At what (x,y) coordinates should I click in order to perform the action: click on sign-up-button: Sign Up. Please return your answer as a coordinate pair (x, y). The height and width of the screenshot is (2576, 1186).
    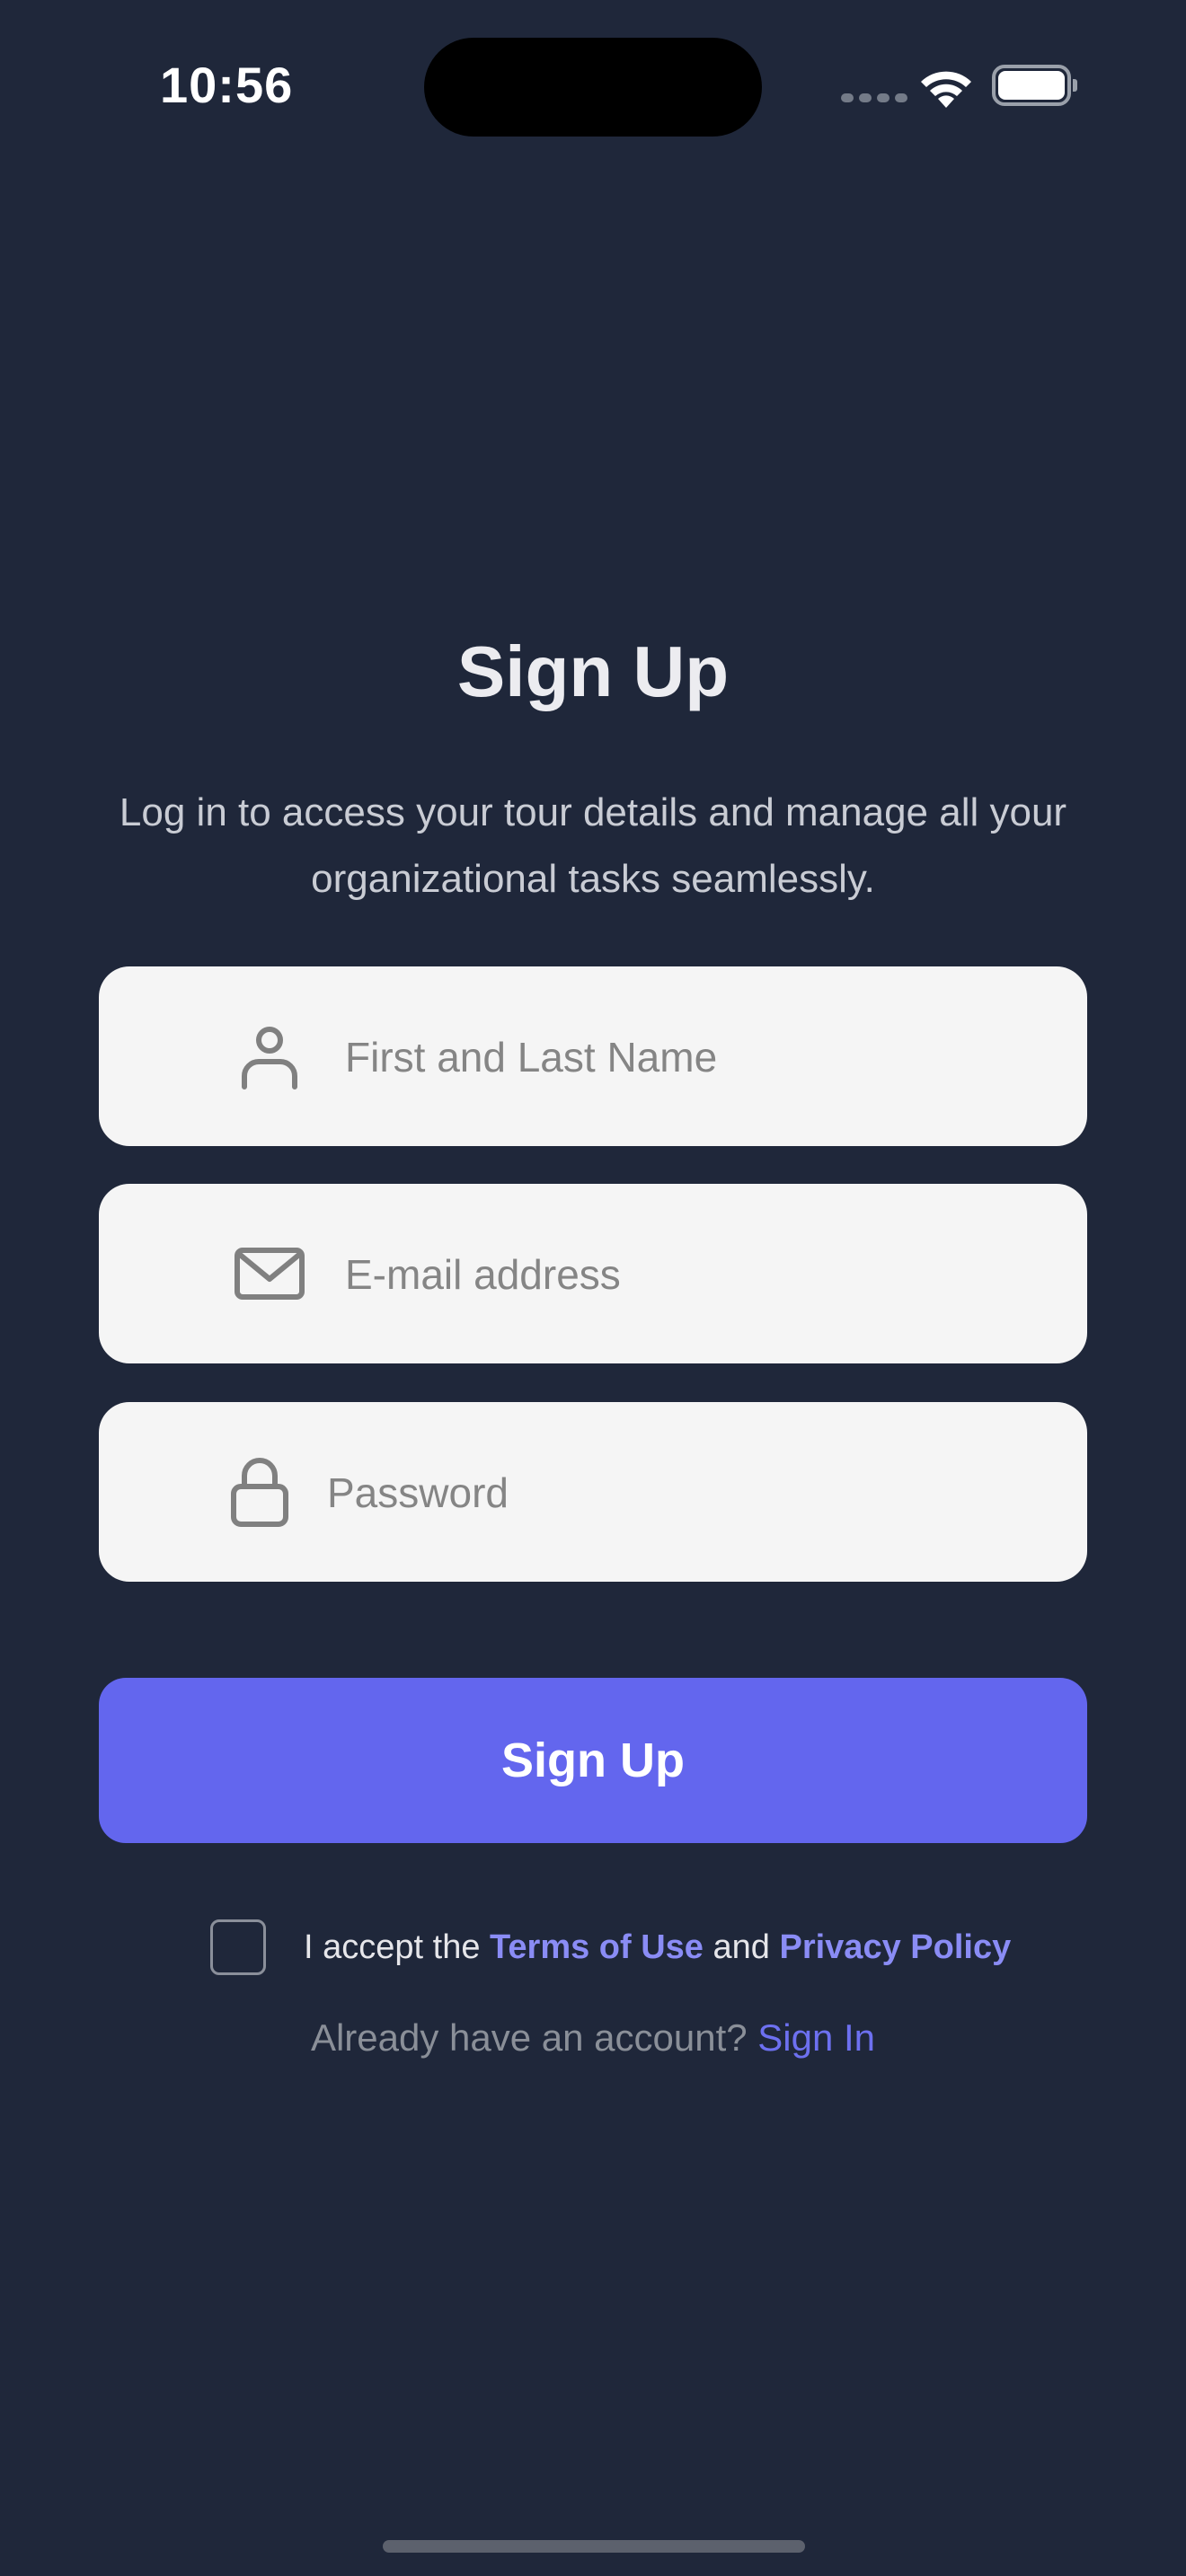
    Looking at the image, I should click on (593, 1760).